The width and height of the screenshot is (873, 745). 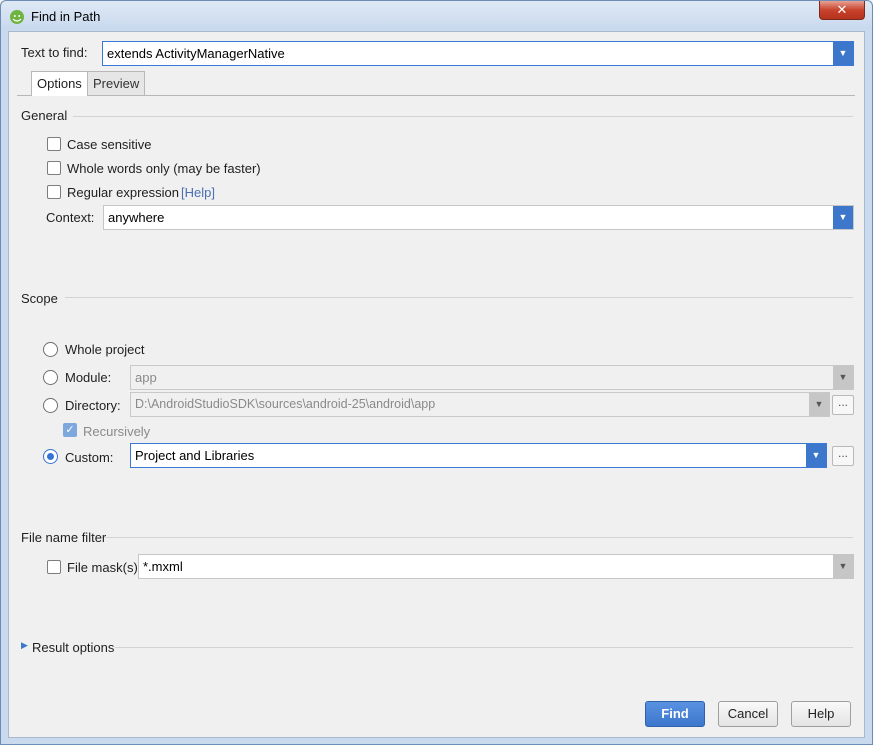 What do you see at coordinates (89, 457) in the screenshot?
I see `custom-label: Custom:` at bounding box center [89, 457].